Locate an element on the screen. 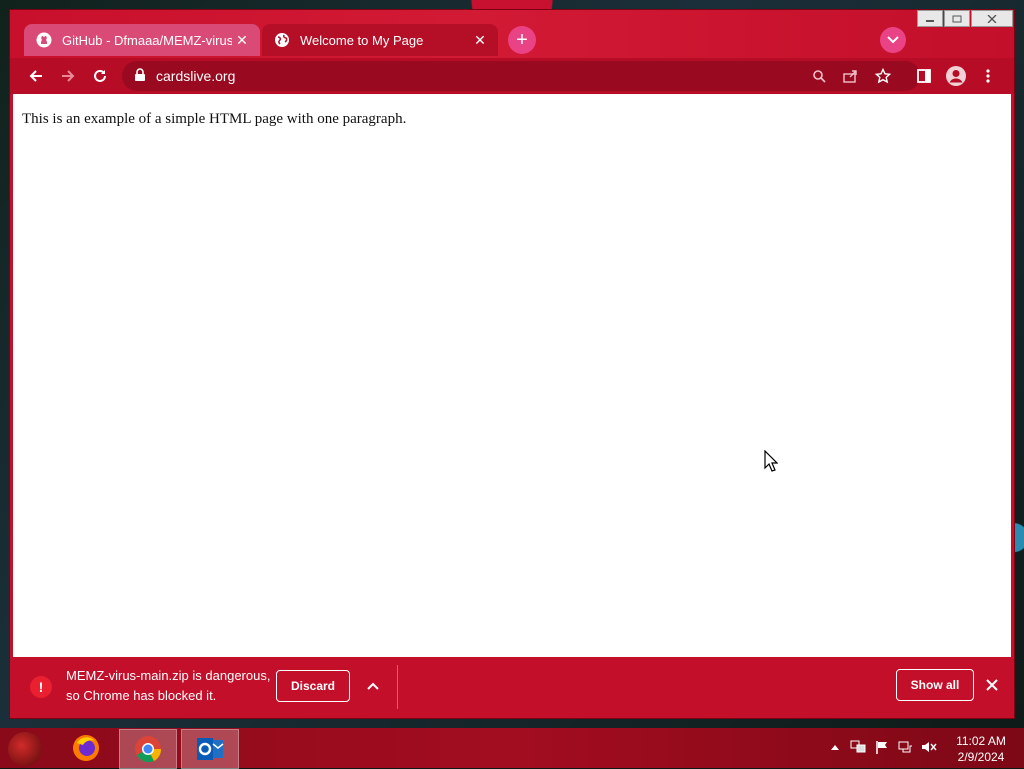 Image resolution: width=1024 pixels, height=769 pixels. arrow-right-icon is located at coordinates (68, 76).